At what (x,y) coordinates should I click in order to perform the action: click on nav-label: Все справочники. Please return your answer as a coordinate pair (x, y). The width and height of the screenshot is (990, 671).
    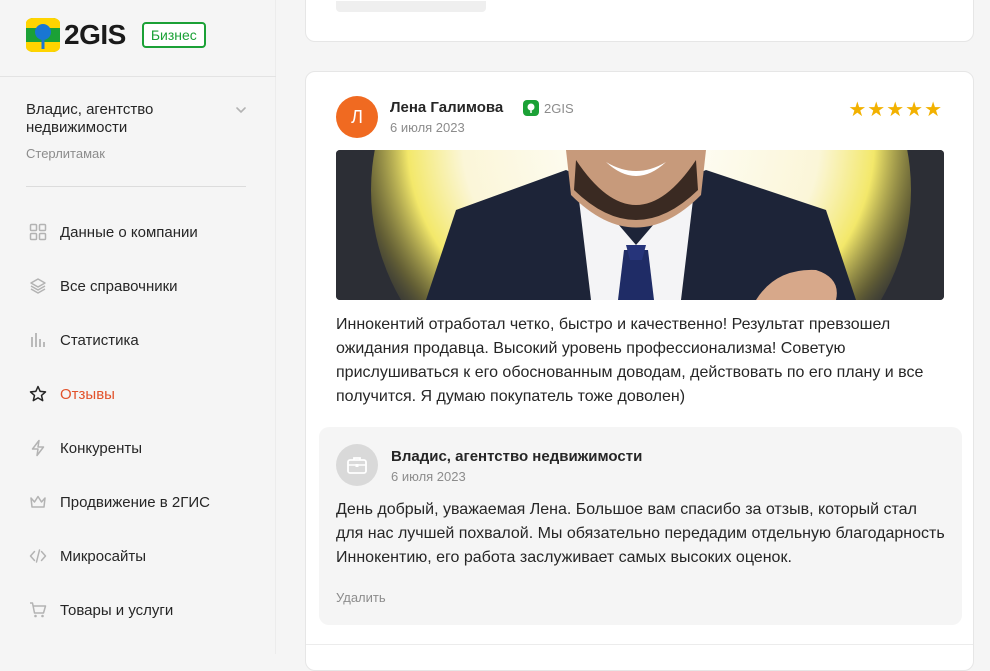
    Looking at the image, I should click on (119, 286).